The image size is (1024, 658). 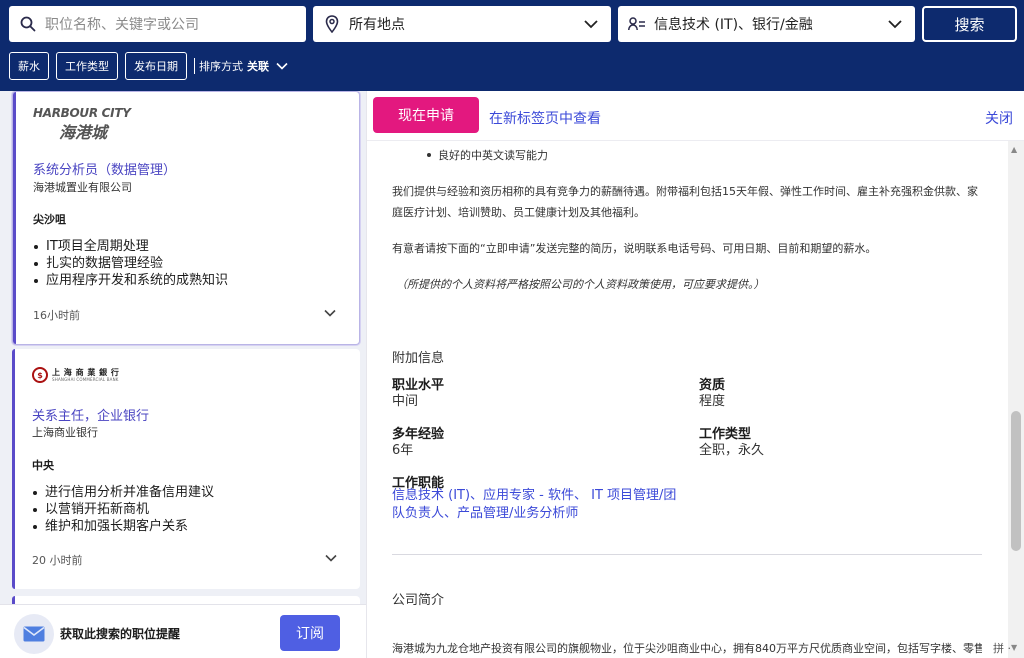 What do you see at coordinates (123, 492) in the screenshot?
I see `list-item: 进行信用分析并准备信用建议` at bounding box center [123, 492].